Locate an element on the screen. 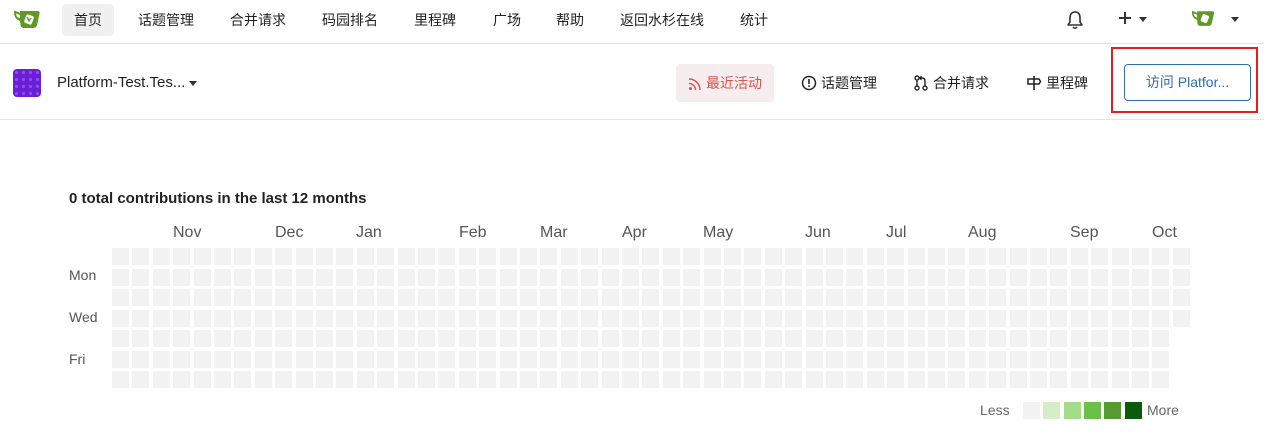  nav-item-1: 话题管理 is located at coordinates (166, 20).